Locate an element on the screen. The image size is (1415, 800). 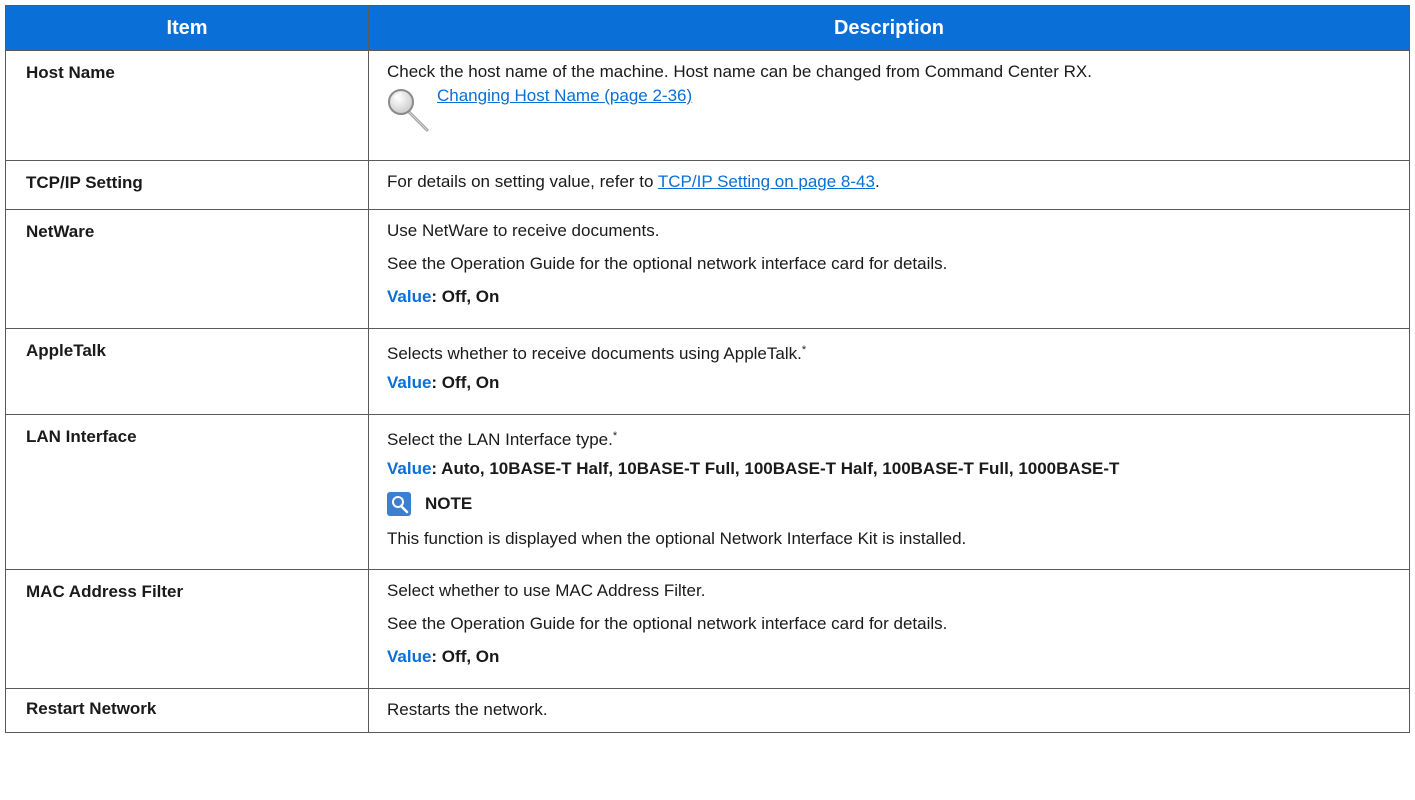
item-host-name: Host Name is located at coordinates (187, 105).